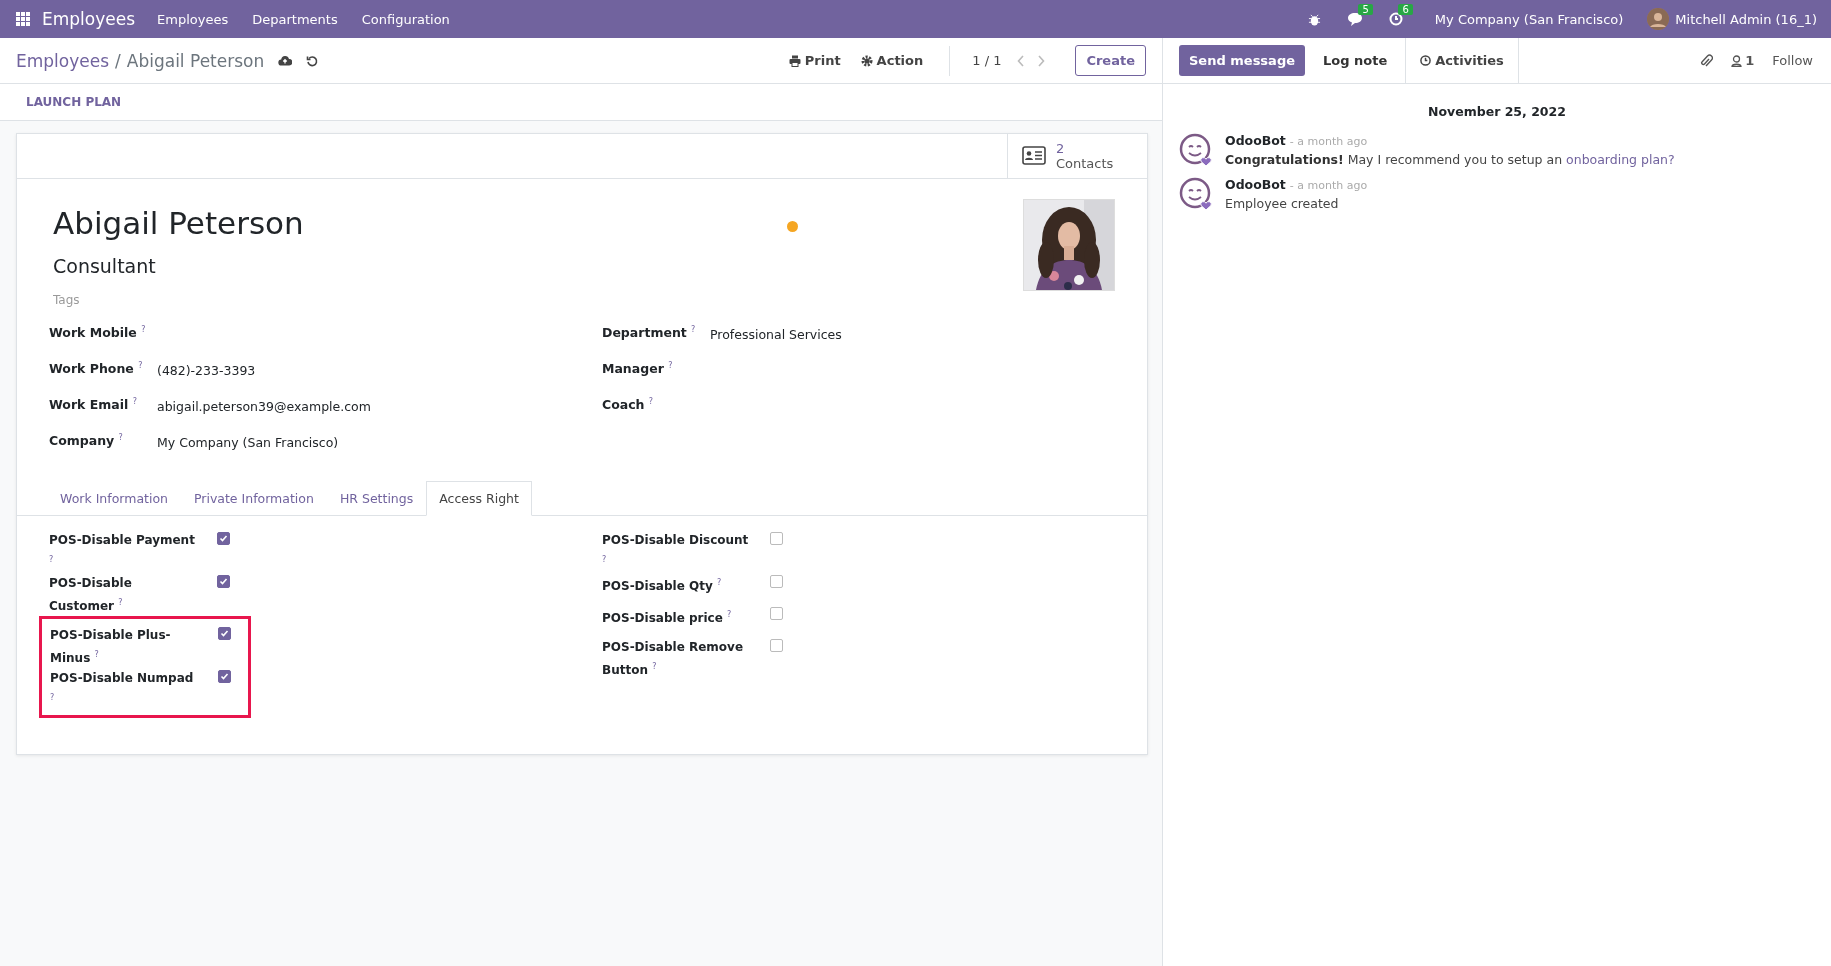  What do you see at coordinates (1110, 60) in the screenshot?
I see `create-button: Create` at bounding box center [1110, 60].